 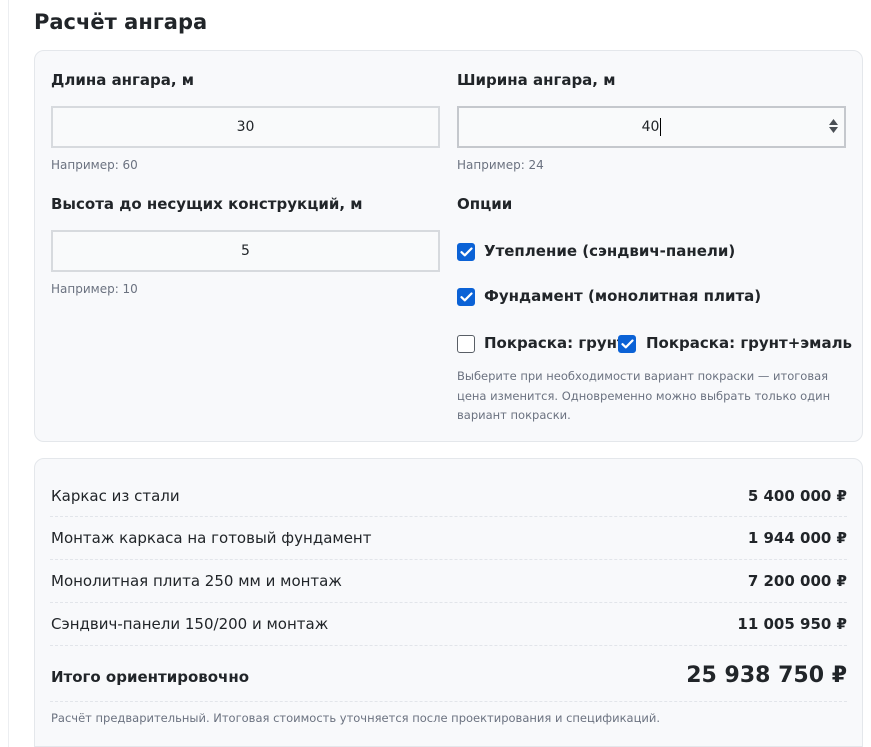 I want to click on cost-row-label: Монолитная плита 250 мм и монтаж, so click(x=196, y=581).